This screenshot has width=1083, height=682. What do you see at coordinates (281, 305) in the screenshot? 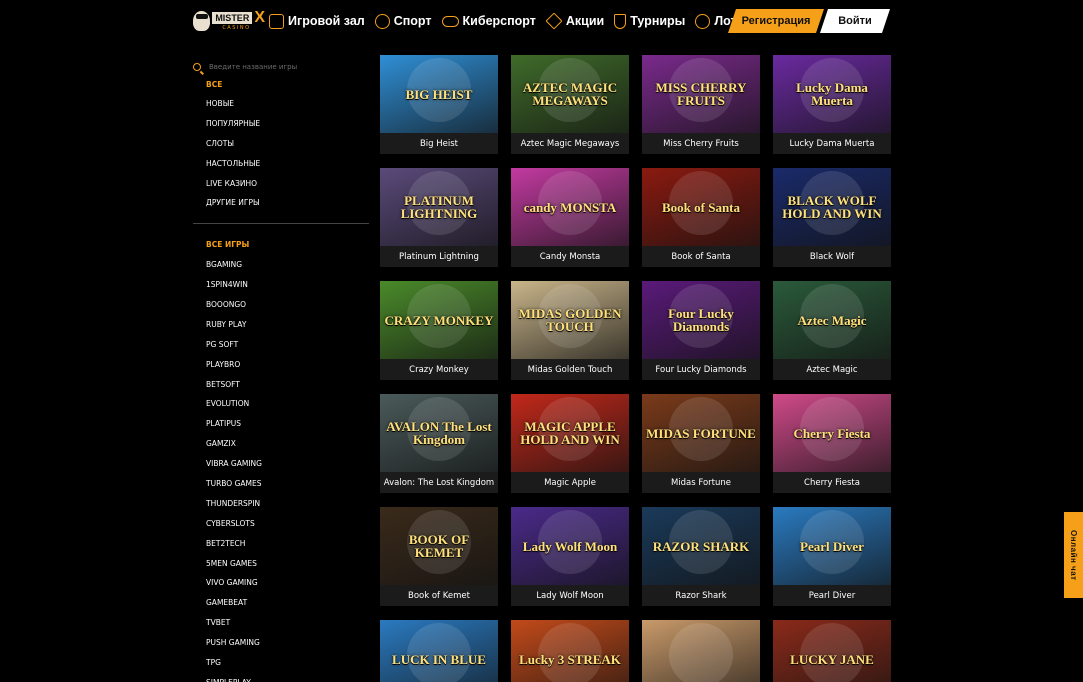
I see `provider-item: BOOONGO` at bounding box center [281, 305].